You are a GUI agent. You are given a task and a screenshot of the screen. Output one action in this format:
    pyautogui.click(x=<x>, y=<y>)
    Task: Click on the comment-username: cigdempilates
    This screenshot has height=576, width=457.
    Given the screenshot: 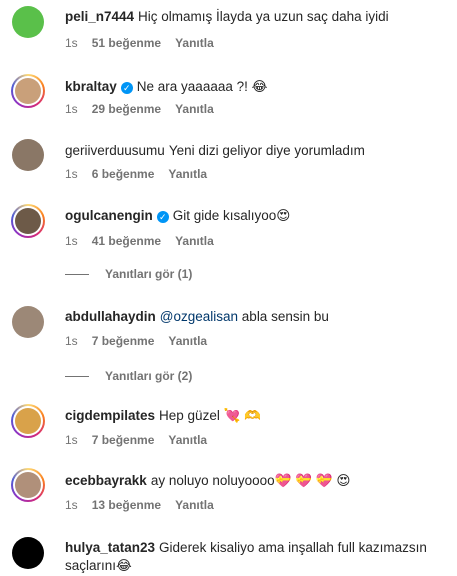 What is the action you would take?
    pyautogui.click(x=110, y=415)
    